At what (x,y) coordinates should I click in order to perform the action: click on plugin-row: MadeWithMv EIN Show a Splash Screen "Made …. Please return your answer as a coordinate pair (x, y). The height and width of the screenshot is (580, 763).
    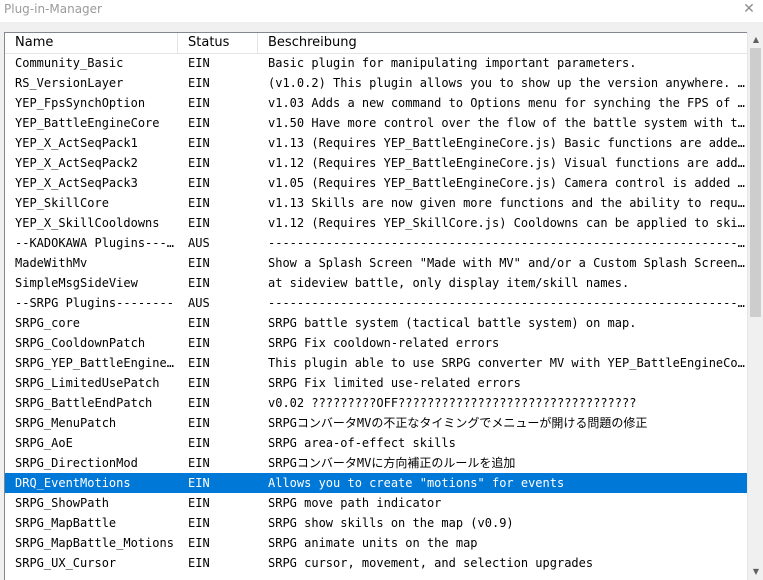
    Looking at the image, I should click on (376, 263).